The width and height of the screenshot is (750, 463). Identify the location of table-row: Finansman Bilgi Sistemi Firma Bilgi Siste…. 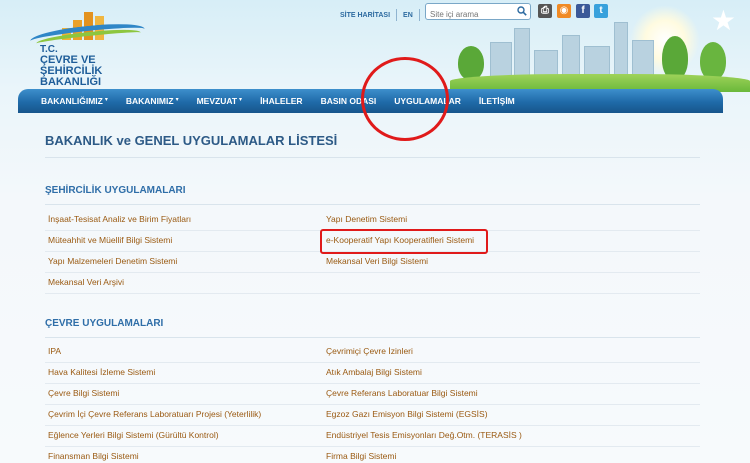
(372, 455).